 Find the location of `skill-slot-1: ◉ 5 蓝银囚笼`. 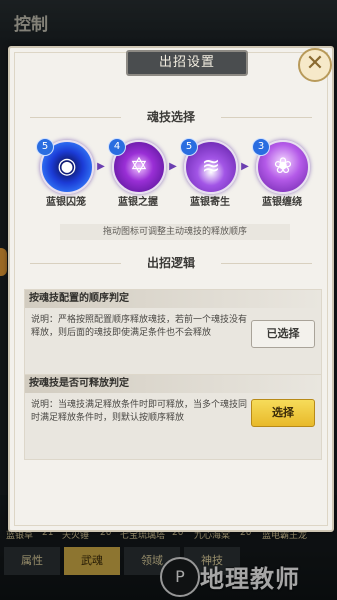

skill-slot-1: ◉ 5 蓝银囚笼 is located at coordinates (66, 179).